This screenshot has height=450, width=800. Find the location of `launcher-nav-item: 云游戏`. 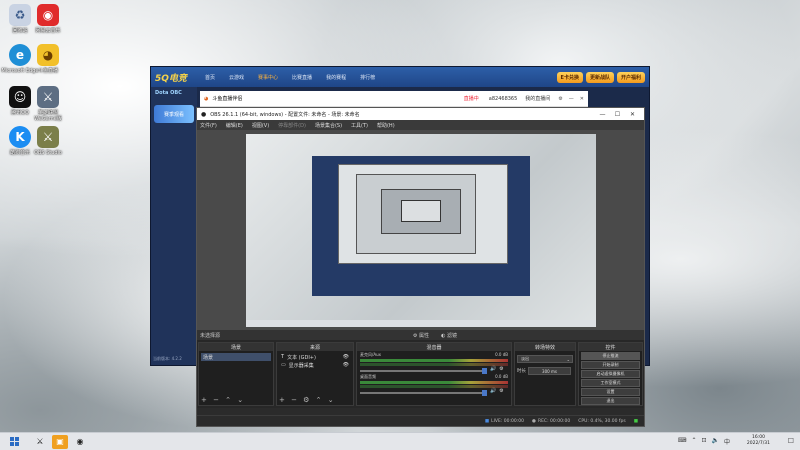

launcher-nav-item: 云游戏 is located at coordinates (236, 77).